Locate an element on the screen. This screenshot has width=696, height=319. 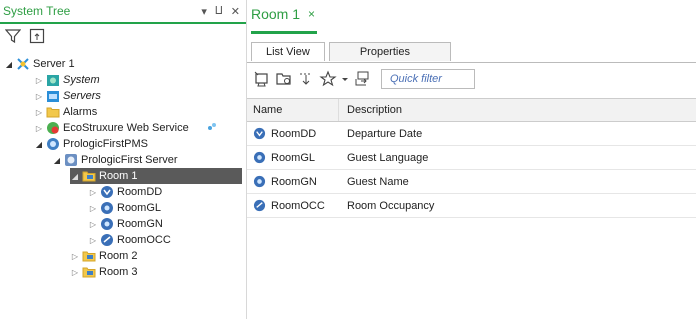
tree-item-label: EcoStruxure Web Service is located at coordinates (126, 128).